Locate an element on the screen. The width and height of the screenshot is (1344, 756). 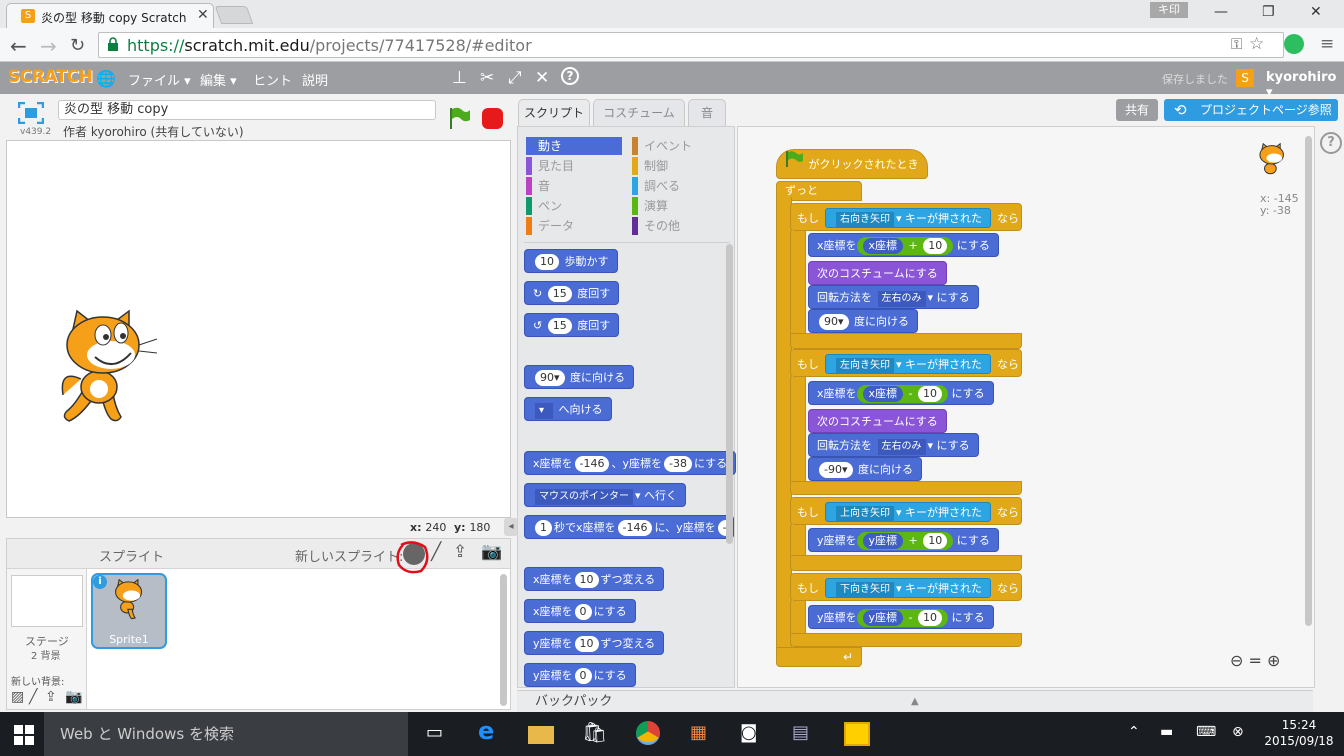
block-if-left: もし 左向き矢印 ▾ キーが押された なら is located at coordinates (906, 363).